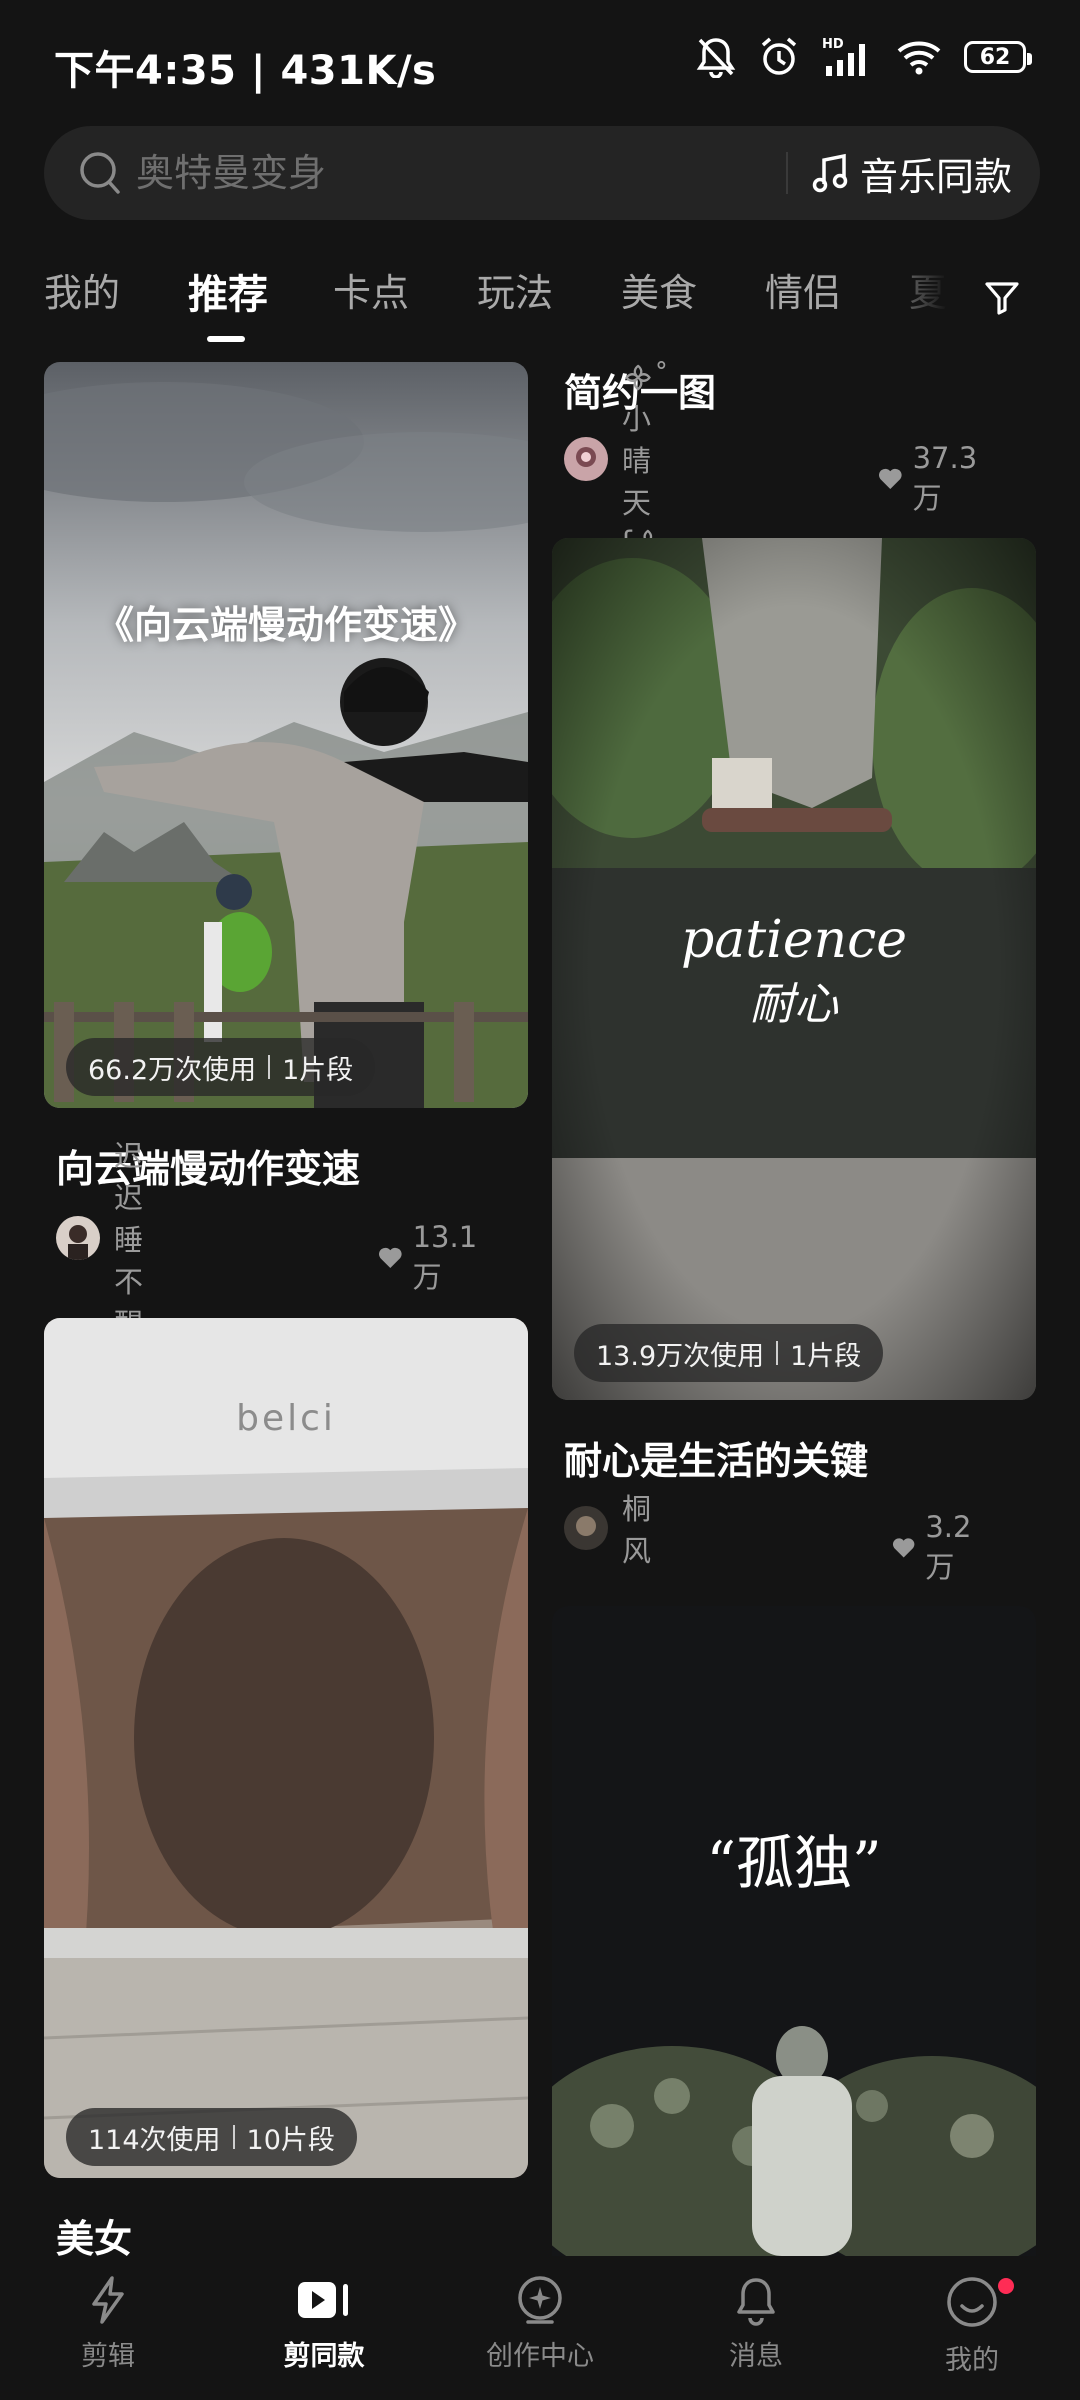 The image size is (1080, 2400). What do you see at coordinates (371, 289) in the screenshot?
I see `tab-beat: 卡点` at bounding box center [371, 289].